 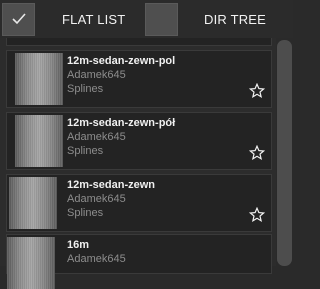 I want to click on flat-list-label: FLAT LIST, so click(x=93, y=19).